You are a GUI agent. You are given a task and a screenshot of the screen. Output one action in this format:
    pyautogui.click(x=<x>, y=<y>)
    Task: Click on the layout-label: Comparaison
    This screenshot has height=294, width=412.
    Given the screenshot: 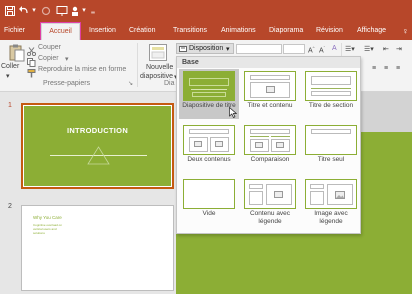 What is the action you would take?
    pyautogui.click(x=270, y=159)
    